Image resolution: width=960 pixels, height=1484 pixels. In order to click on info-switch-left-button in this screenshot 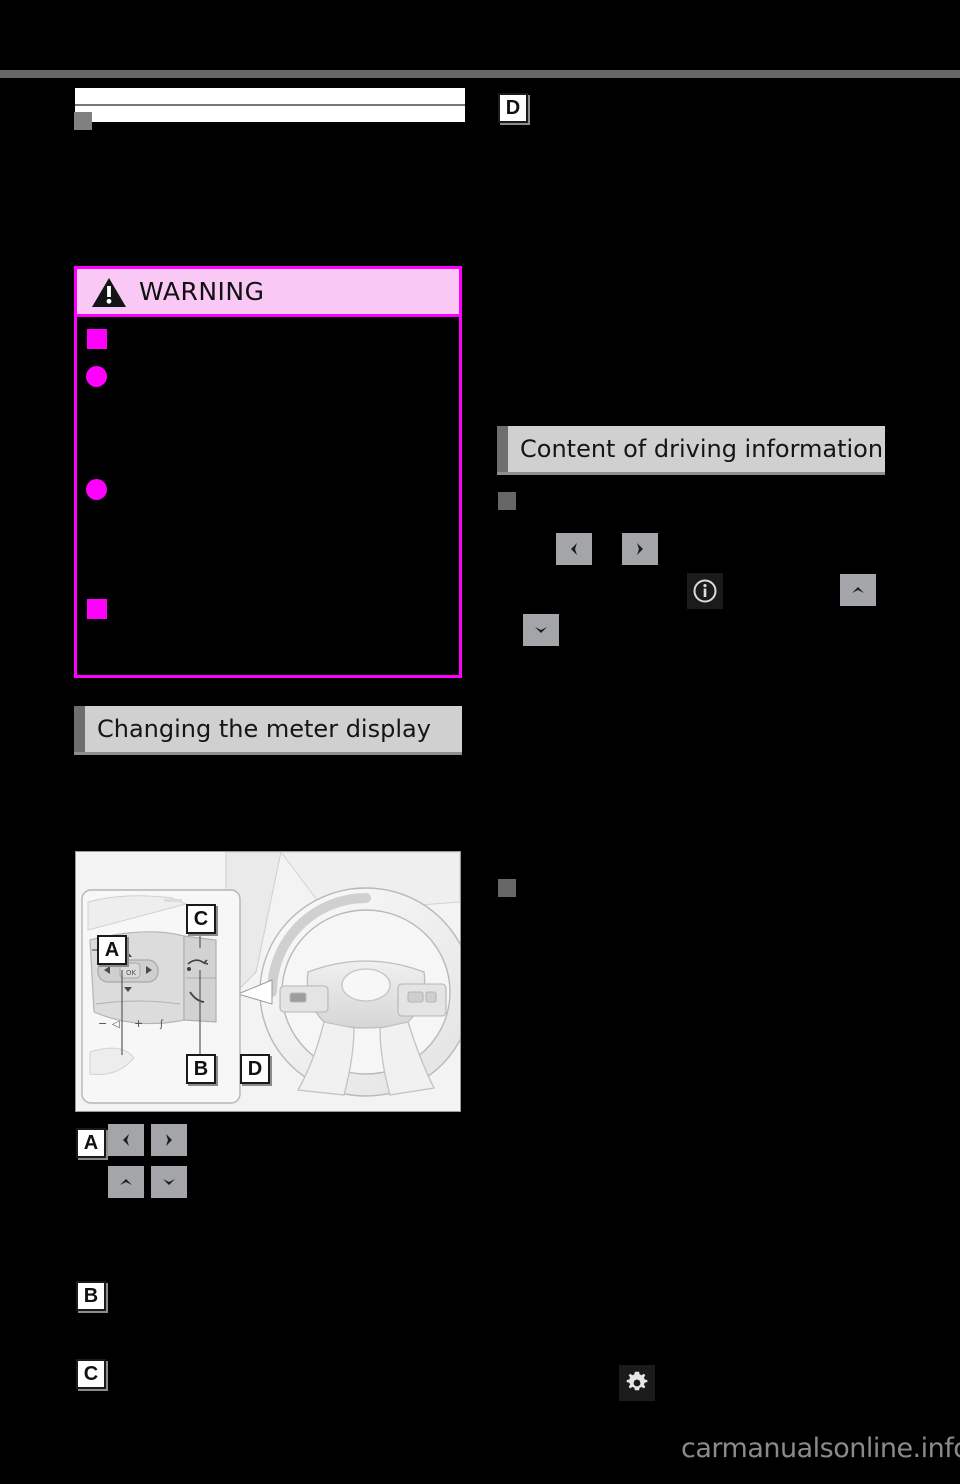, I will do `click(574, 549)`.